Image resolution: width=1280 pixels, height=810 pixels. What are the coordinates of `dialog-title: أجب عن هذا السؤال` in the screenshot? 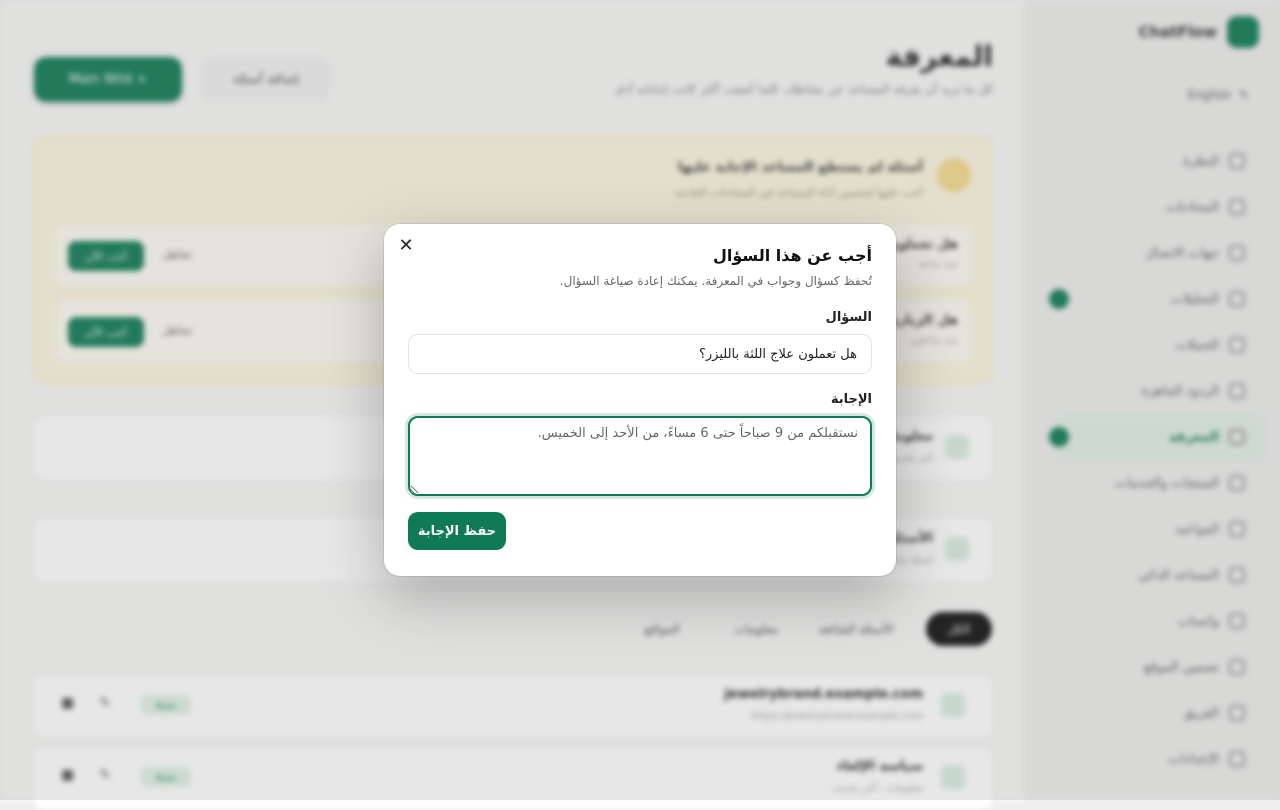 It's located at (792, 255).